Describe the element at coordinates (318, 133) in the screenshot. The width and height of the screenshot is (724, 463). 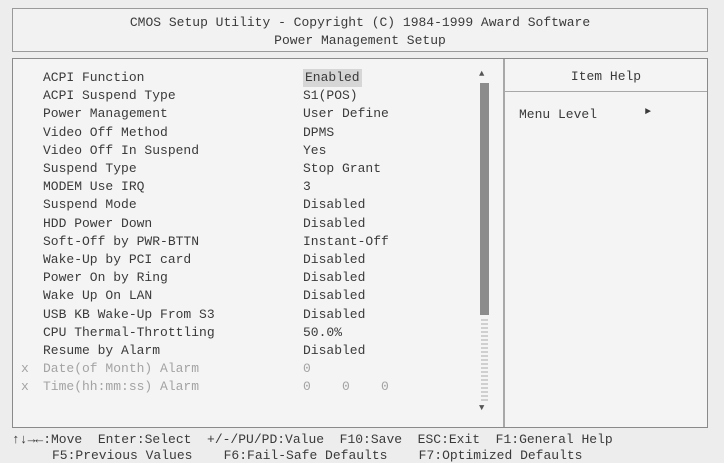
I see `setting-value: DPMS` at that location.